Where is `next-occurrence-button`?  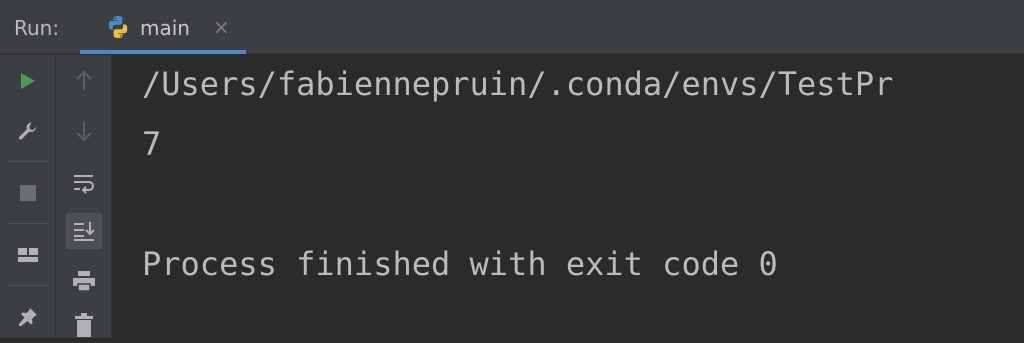 next-occurrence-button is located at coordinates (84, 131).